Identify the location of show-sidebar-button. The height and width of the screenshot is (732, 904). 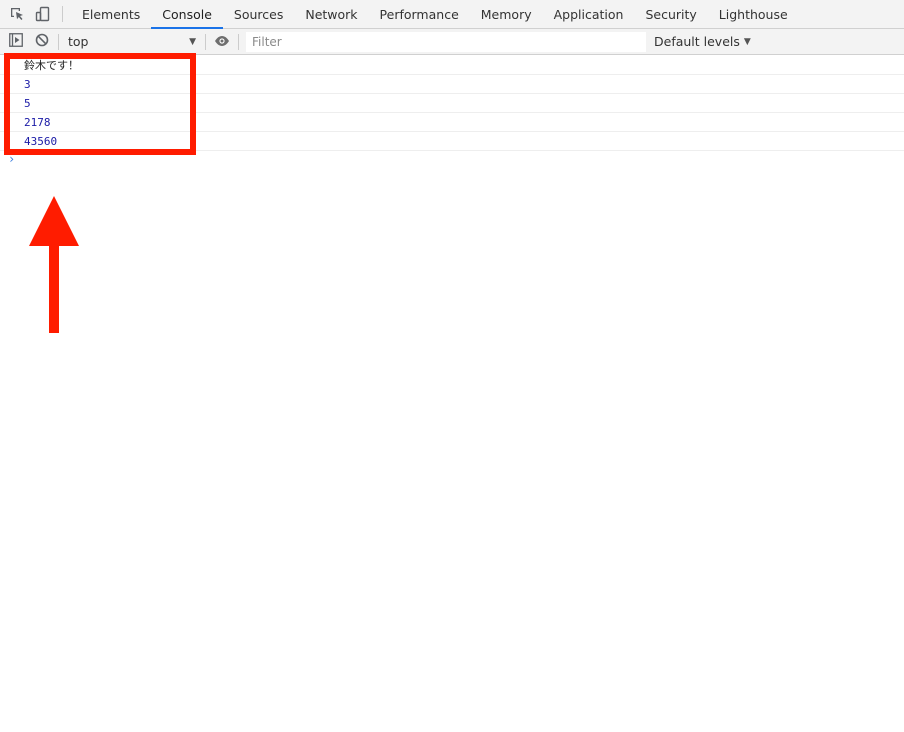
(16, 42).